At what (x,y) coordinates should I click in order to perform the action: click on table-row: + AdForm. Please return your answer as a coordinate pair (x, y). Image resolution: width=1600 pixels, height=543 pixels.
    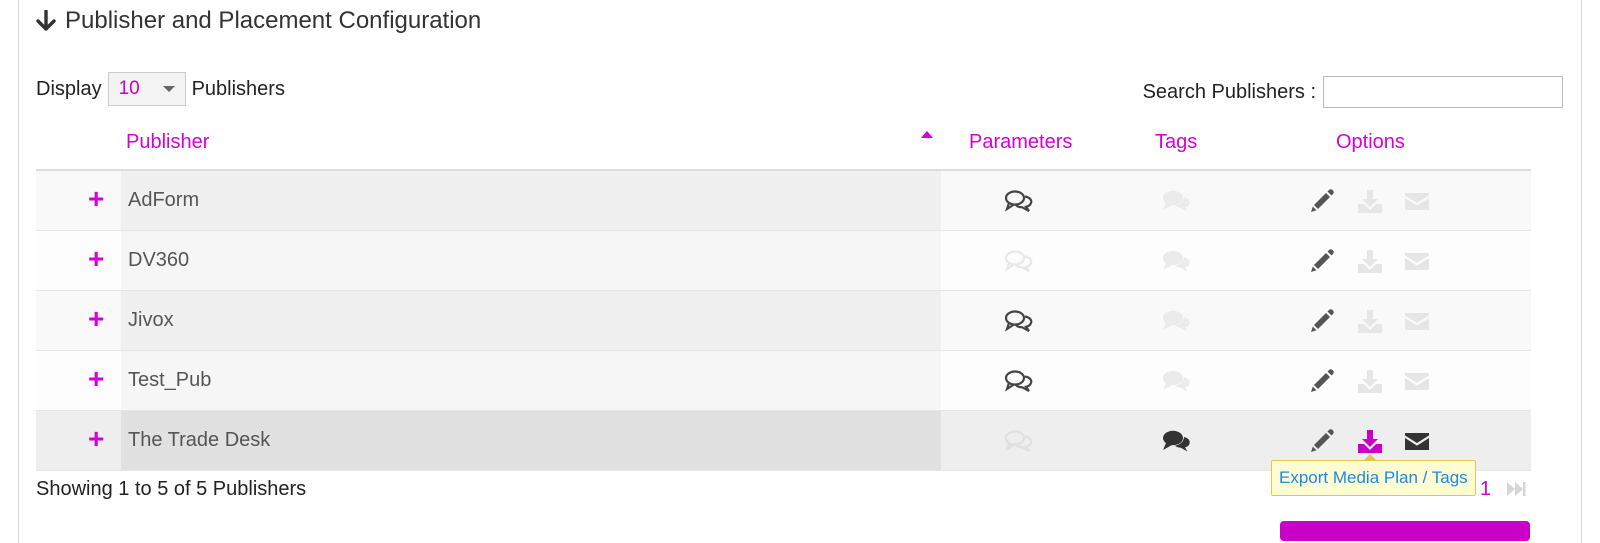
    Looking at the image, I should click on (783, 201).